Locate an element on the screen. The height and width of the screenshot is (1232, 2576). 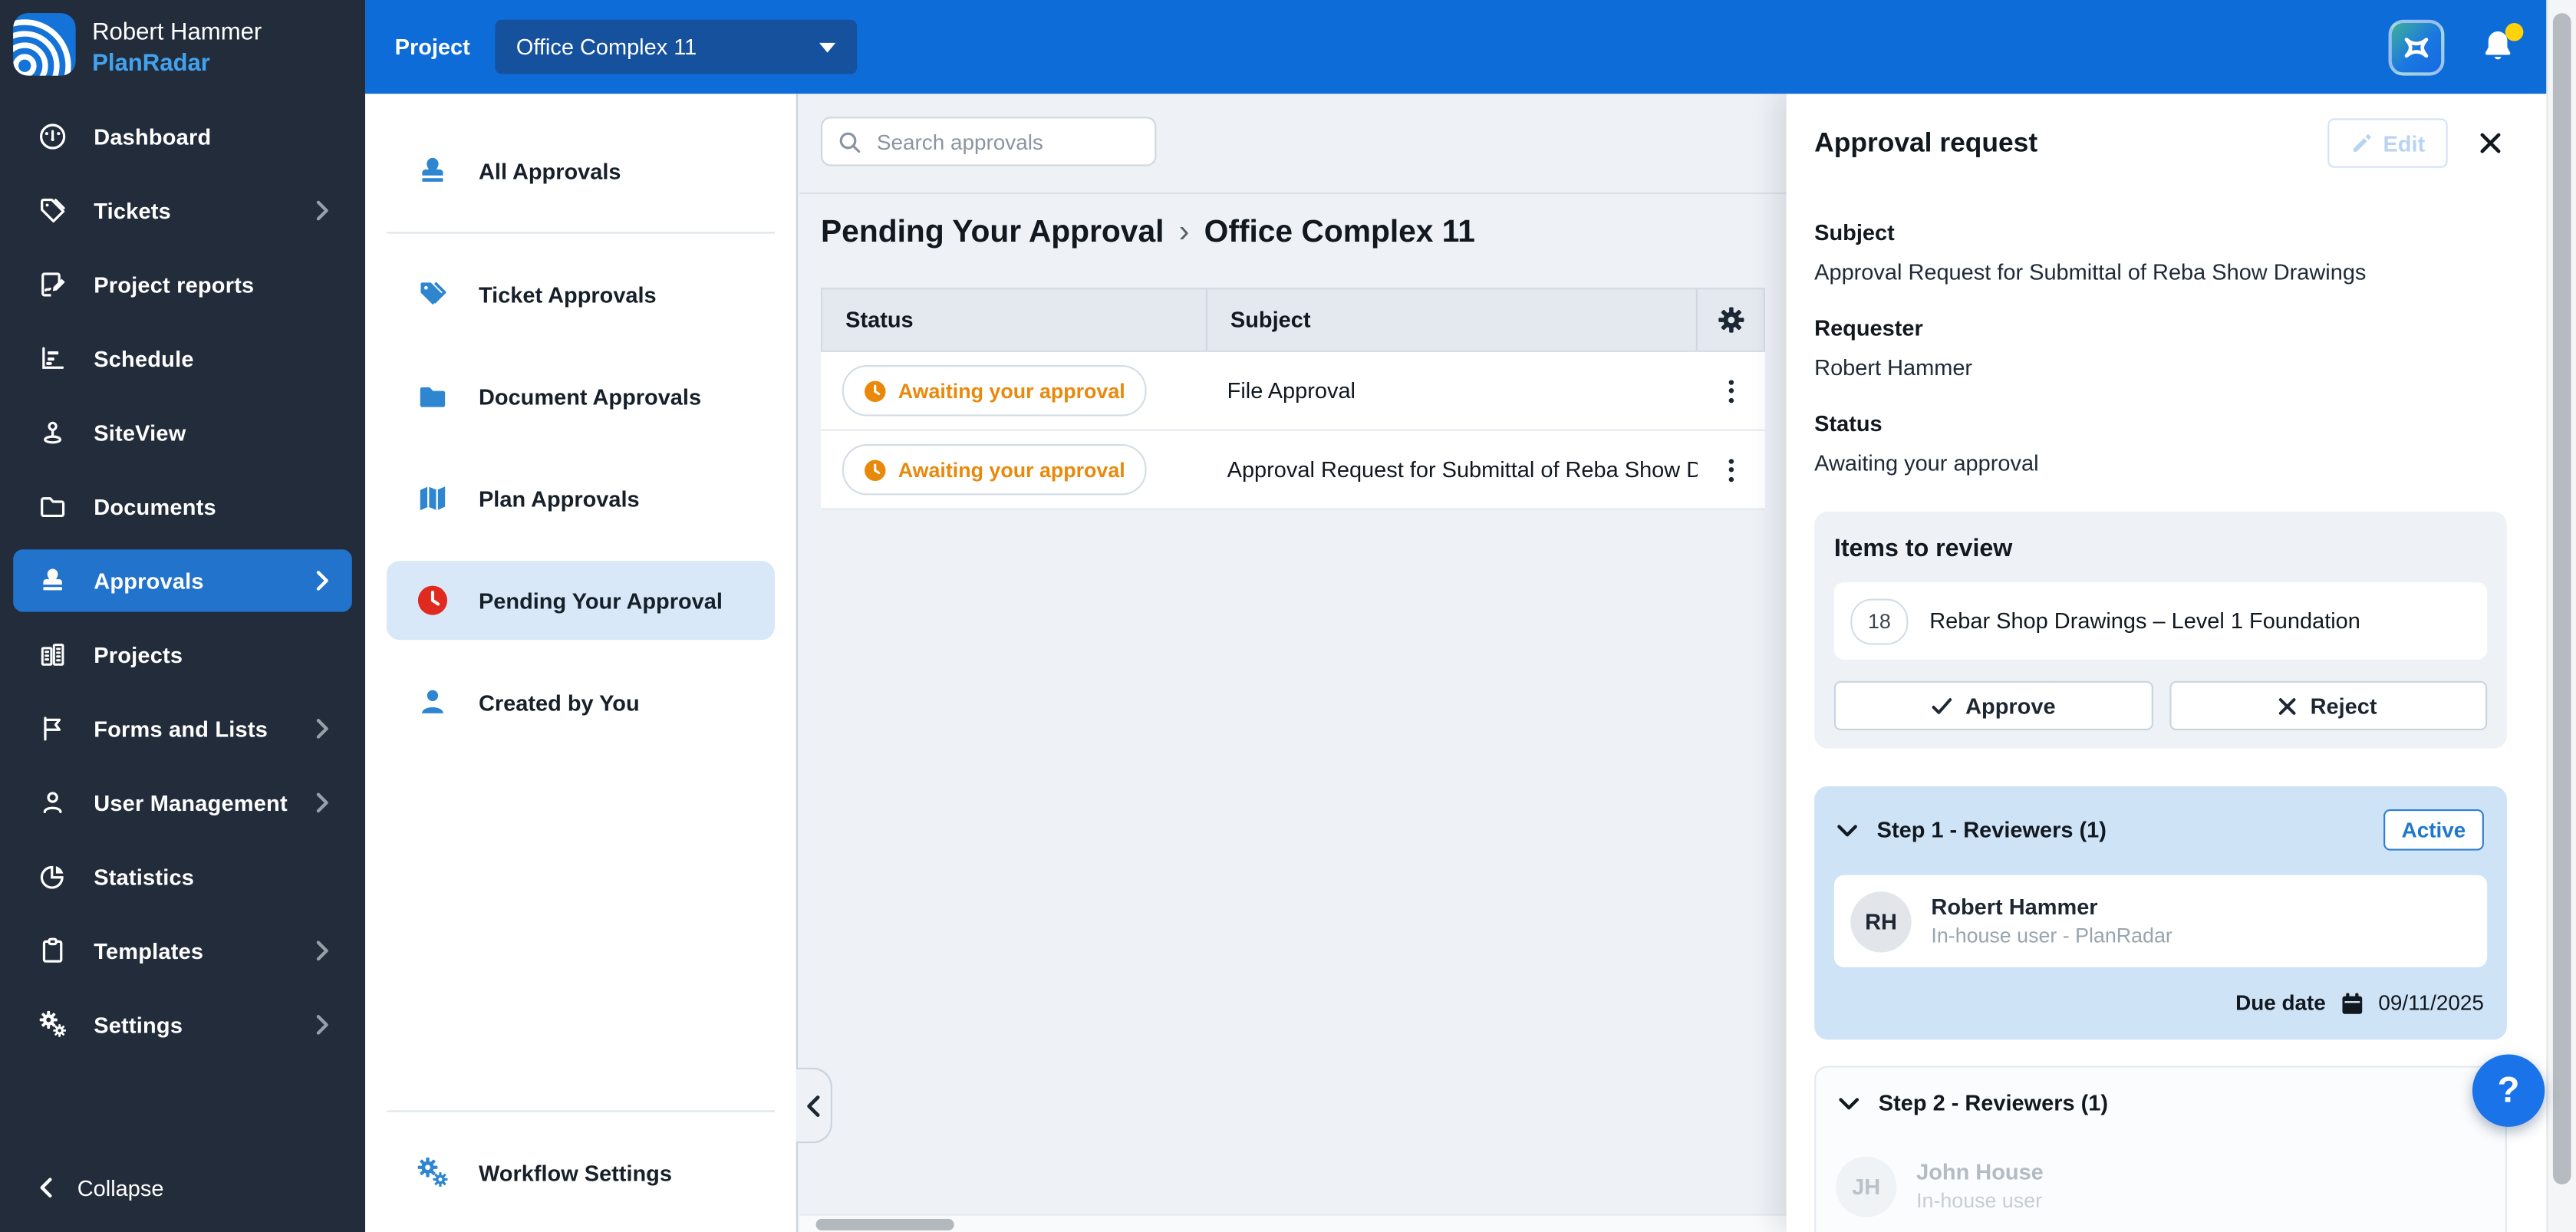
sidebar-item-settings: Settings is located at coordinates (182, 1024).